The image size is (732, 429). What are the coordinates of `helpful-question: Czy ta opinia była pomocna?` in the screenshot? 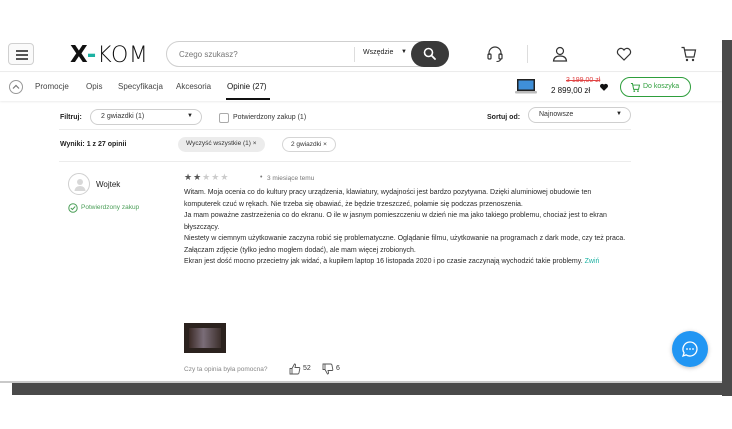 It's located at (226, 369).